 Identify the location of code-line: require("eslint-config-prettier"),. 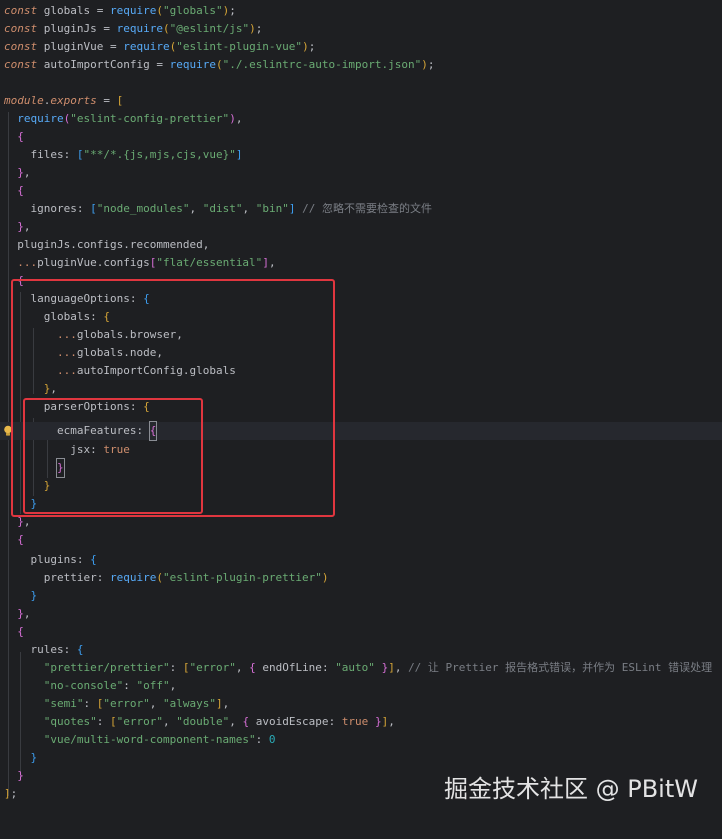
(130, 118).